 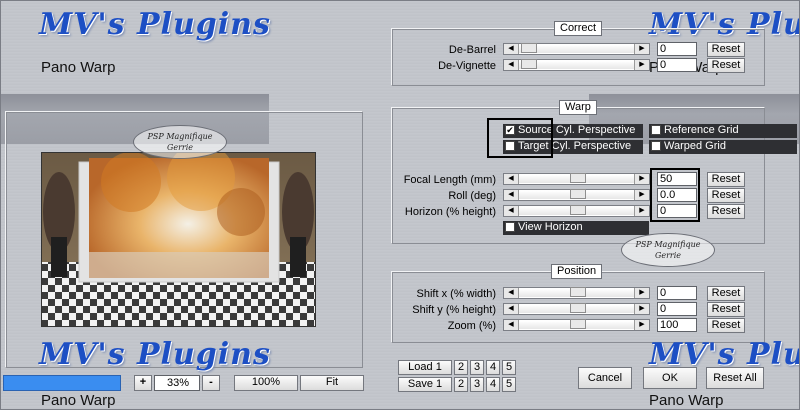 I want to click on watermark-stamp-panel: PSP Magnifique Gerrie, so click(x=668, y=250).